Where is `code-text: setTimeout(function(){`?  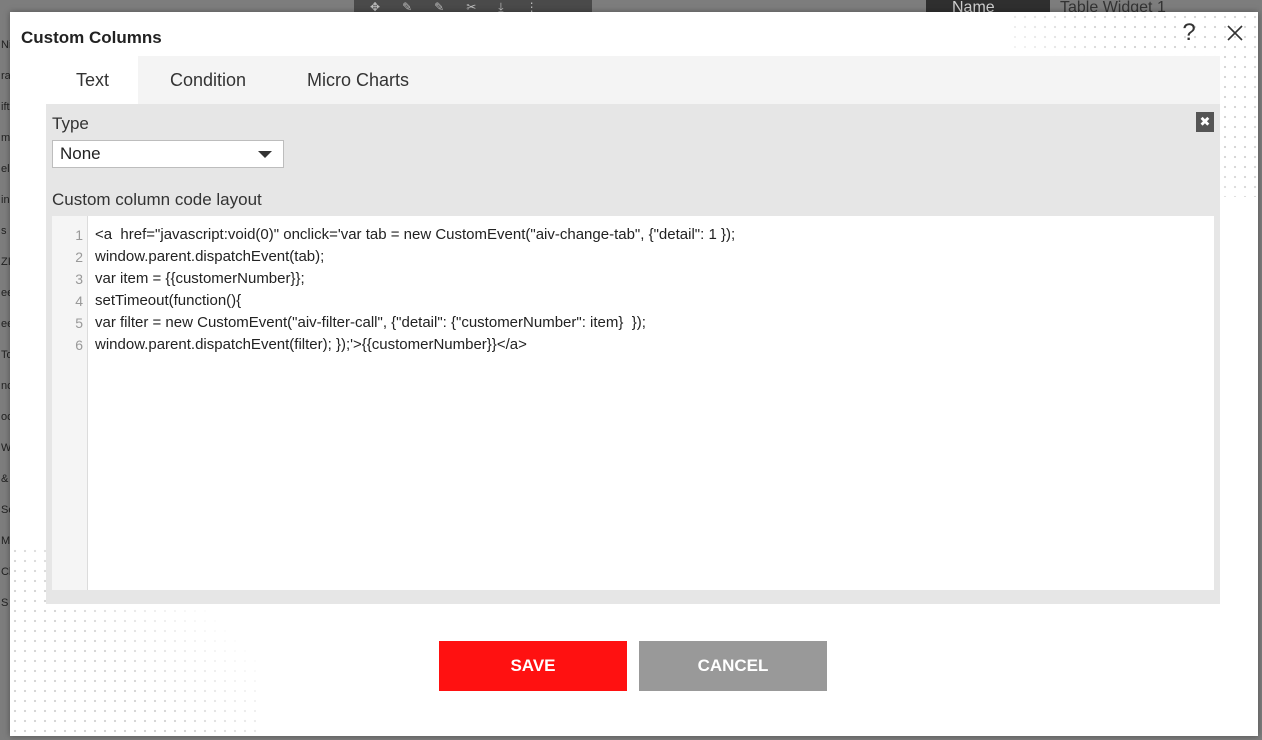
code-text: setTimeout(function(){ is located at coordinates (168, 300).